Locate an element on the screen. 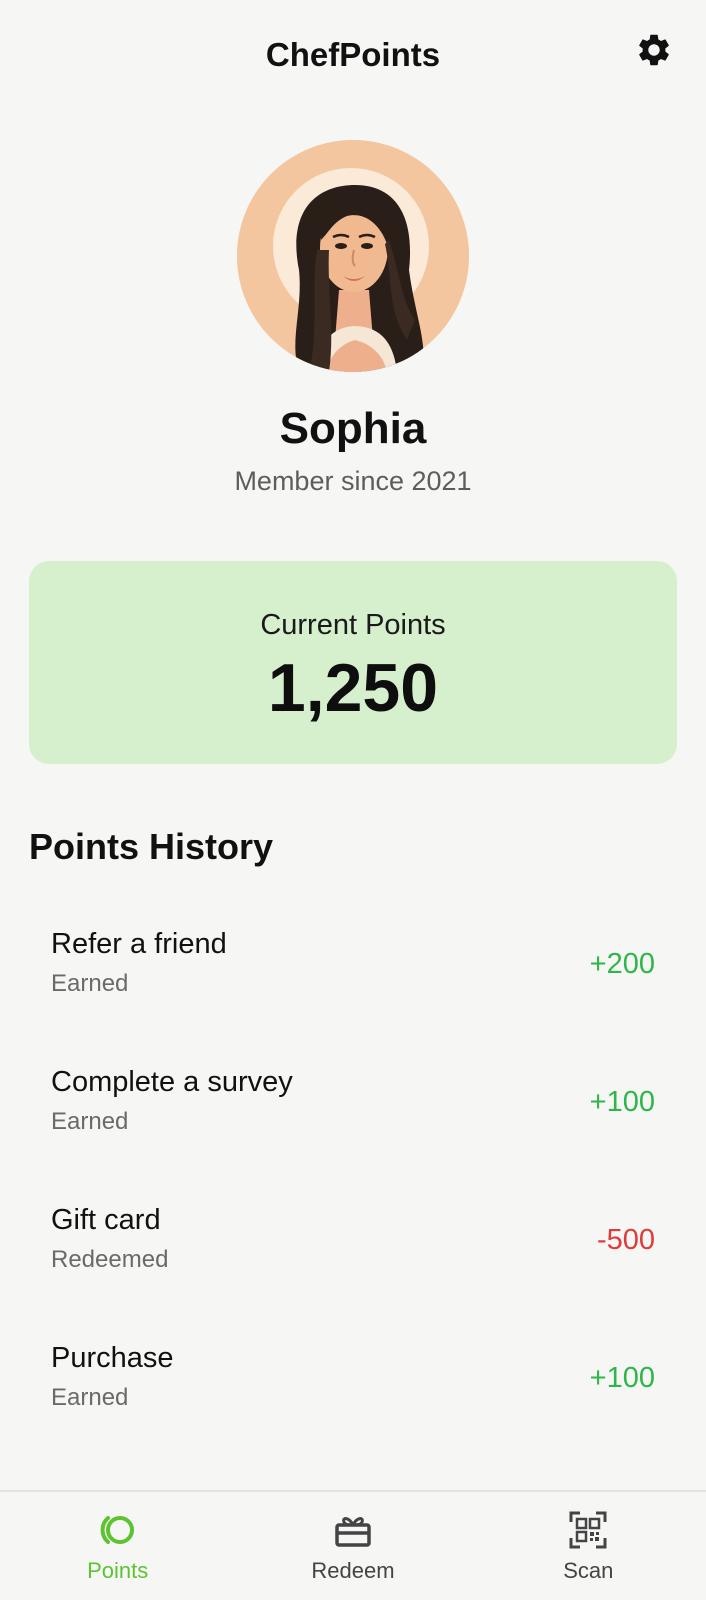 This screenshot has width=706, height=1600. qr-scan-icon is located at coordinates (588, 1530).